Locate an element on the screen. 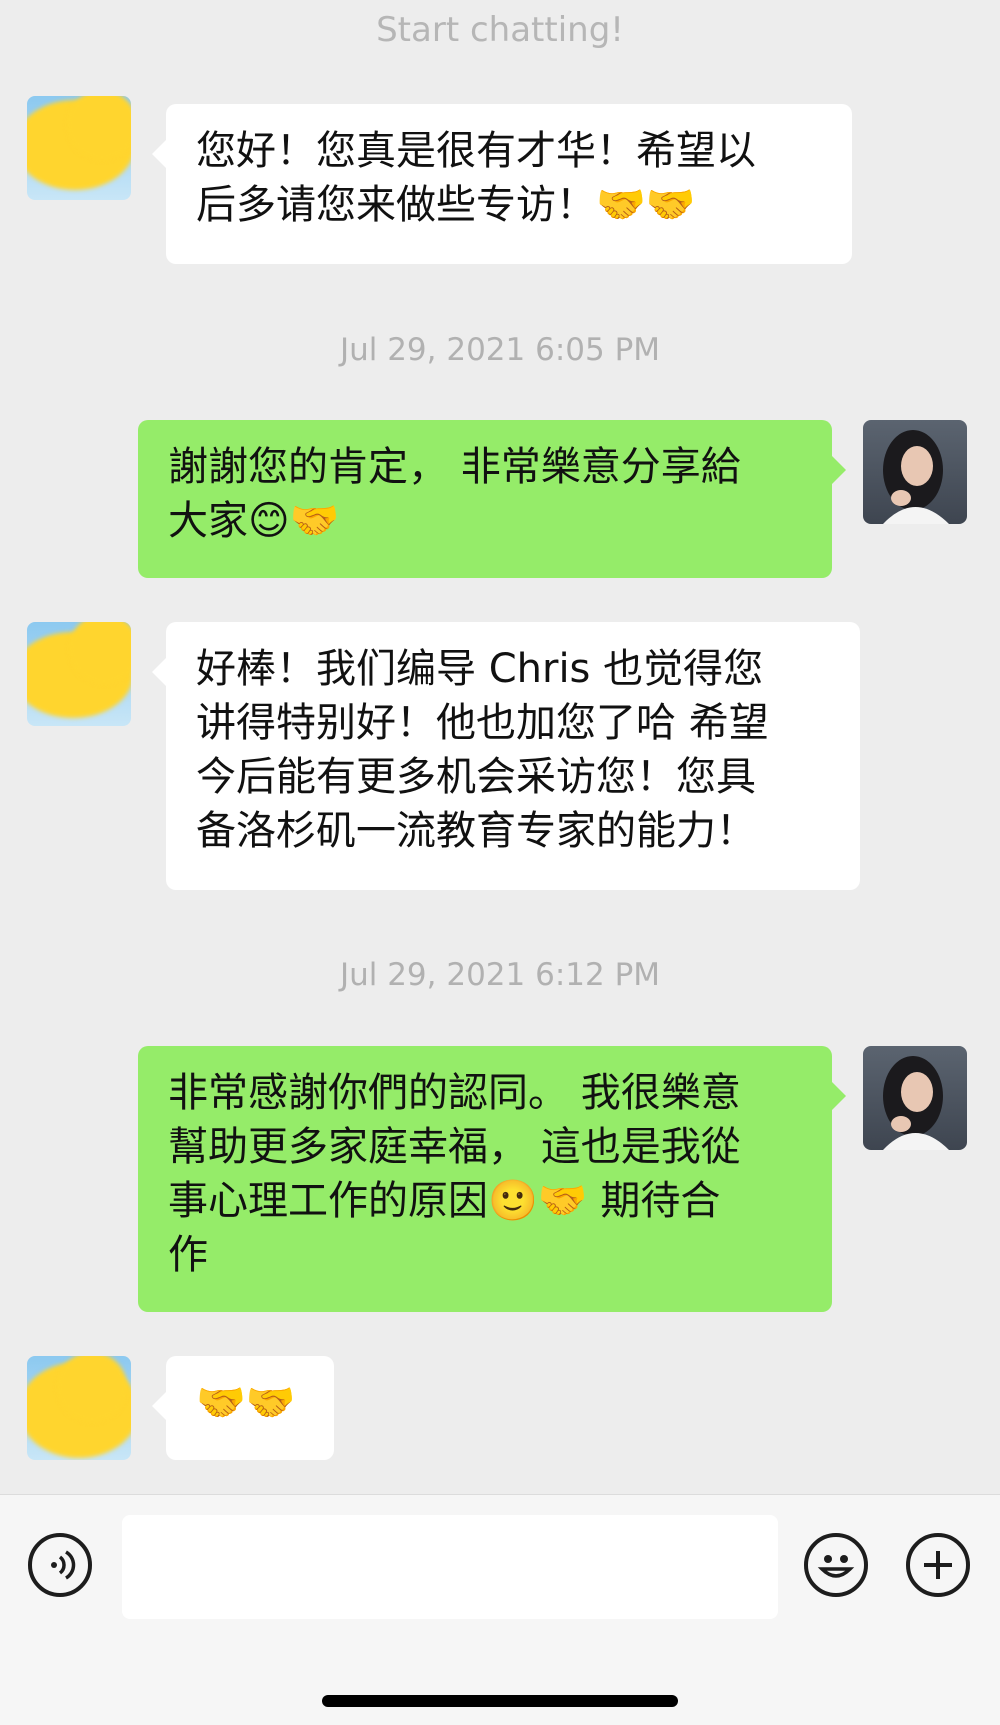 Image resolution: width=1000 pixels, height=1725 pixels. message-bubble: 您好！您真是很有才华！希望以 后多请您来做些专访！🤝🤝 is located at coordinates (502, 184).